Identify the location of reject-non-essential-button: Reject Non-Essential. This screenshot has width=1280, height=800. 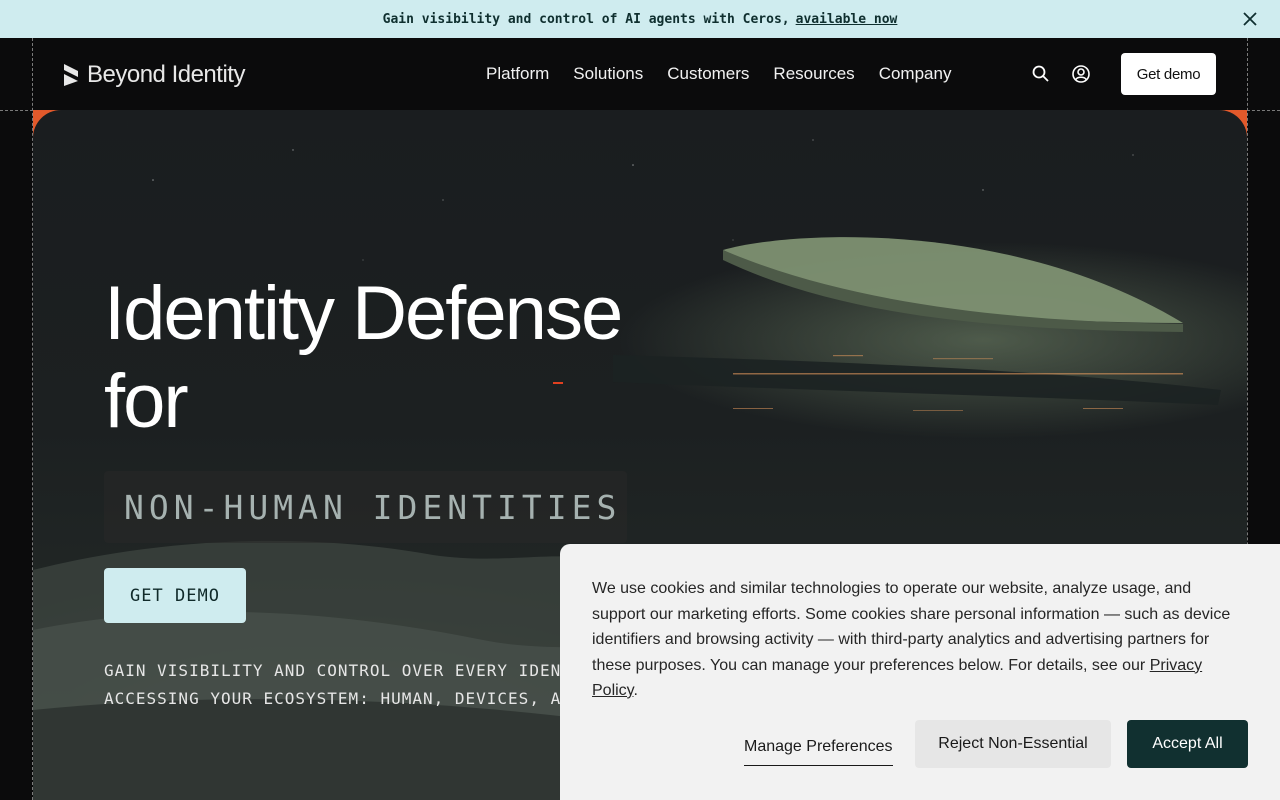
(1013, 744).